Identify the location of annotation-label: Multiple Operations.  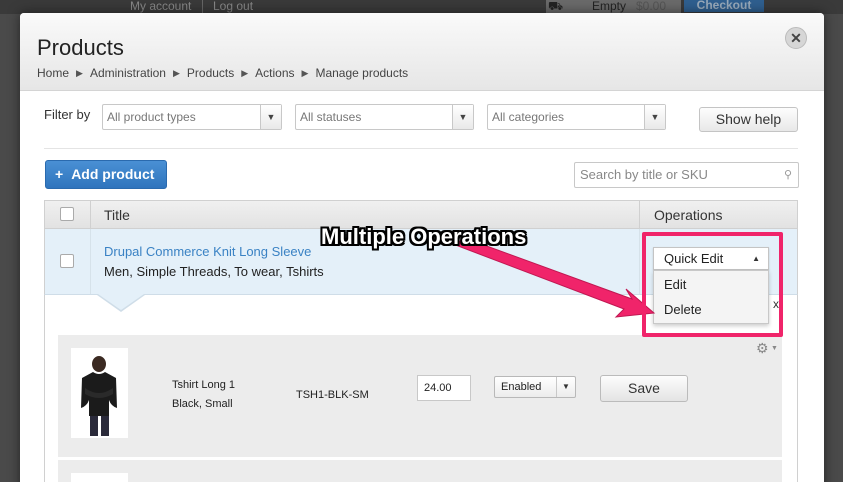
(424, 236).